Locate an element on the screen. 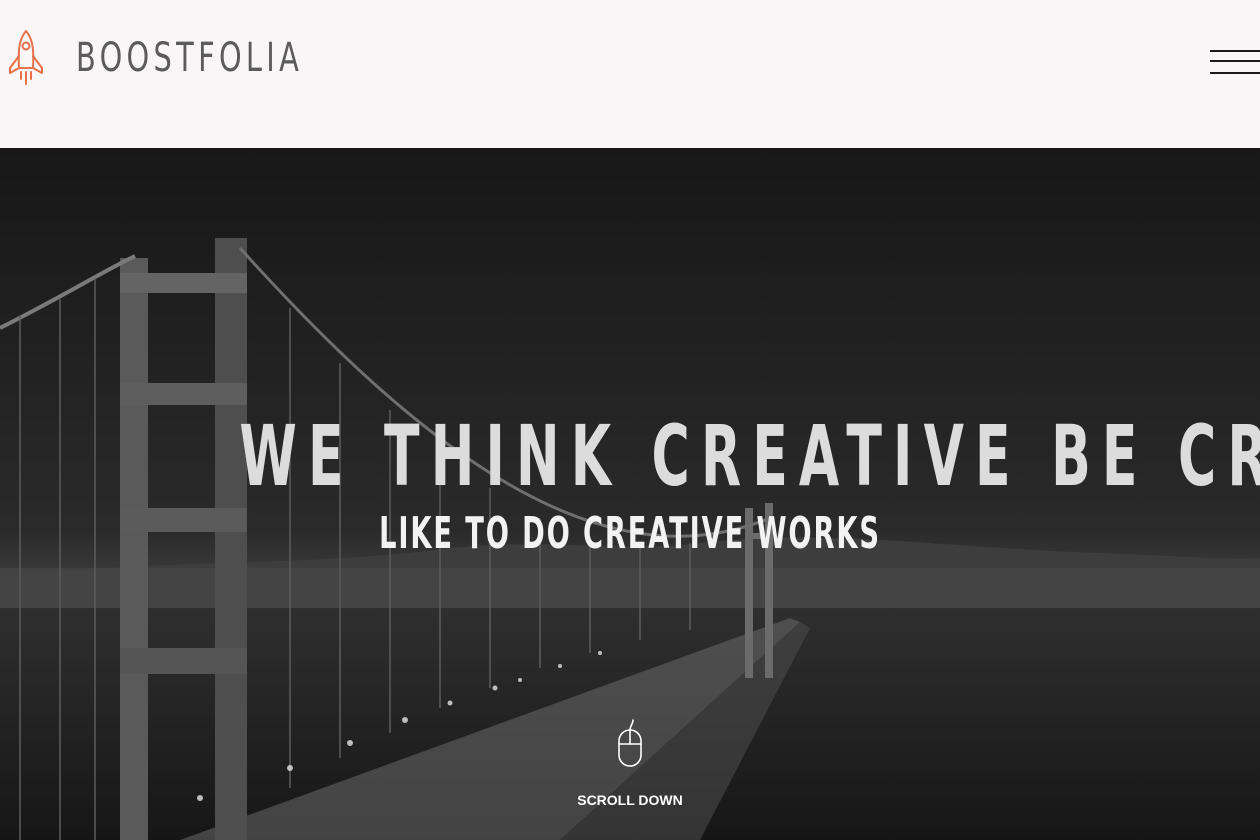 This screenshot has height=840, width=1260. hero-subtitle: LIKE TO DO CREATIVE WORKS is located at coordinates (630, 533).